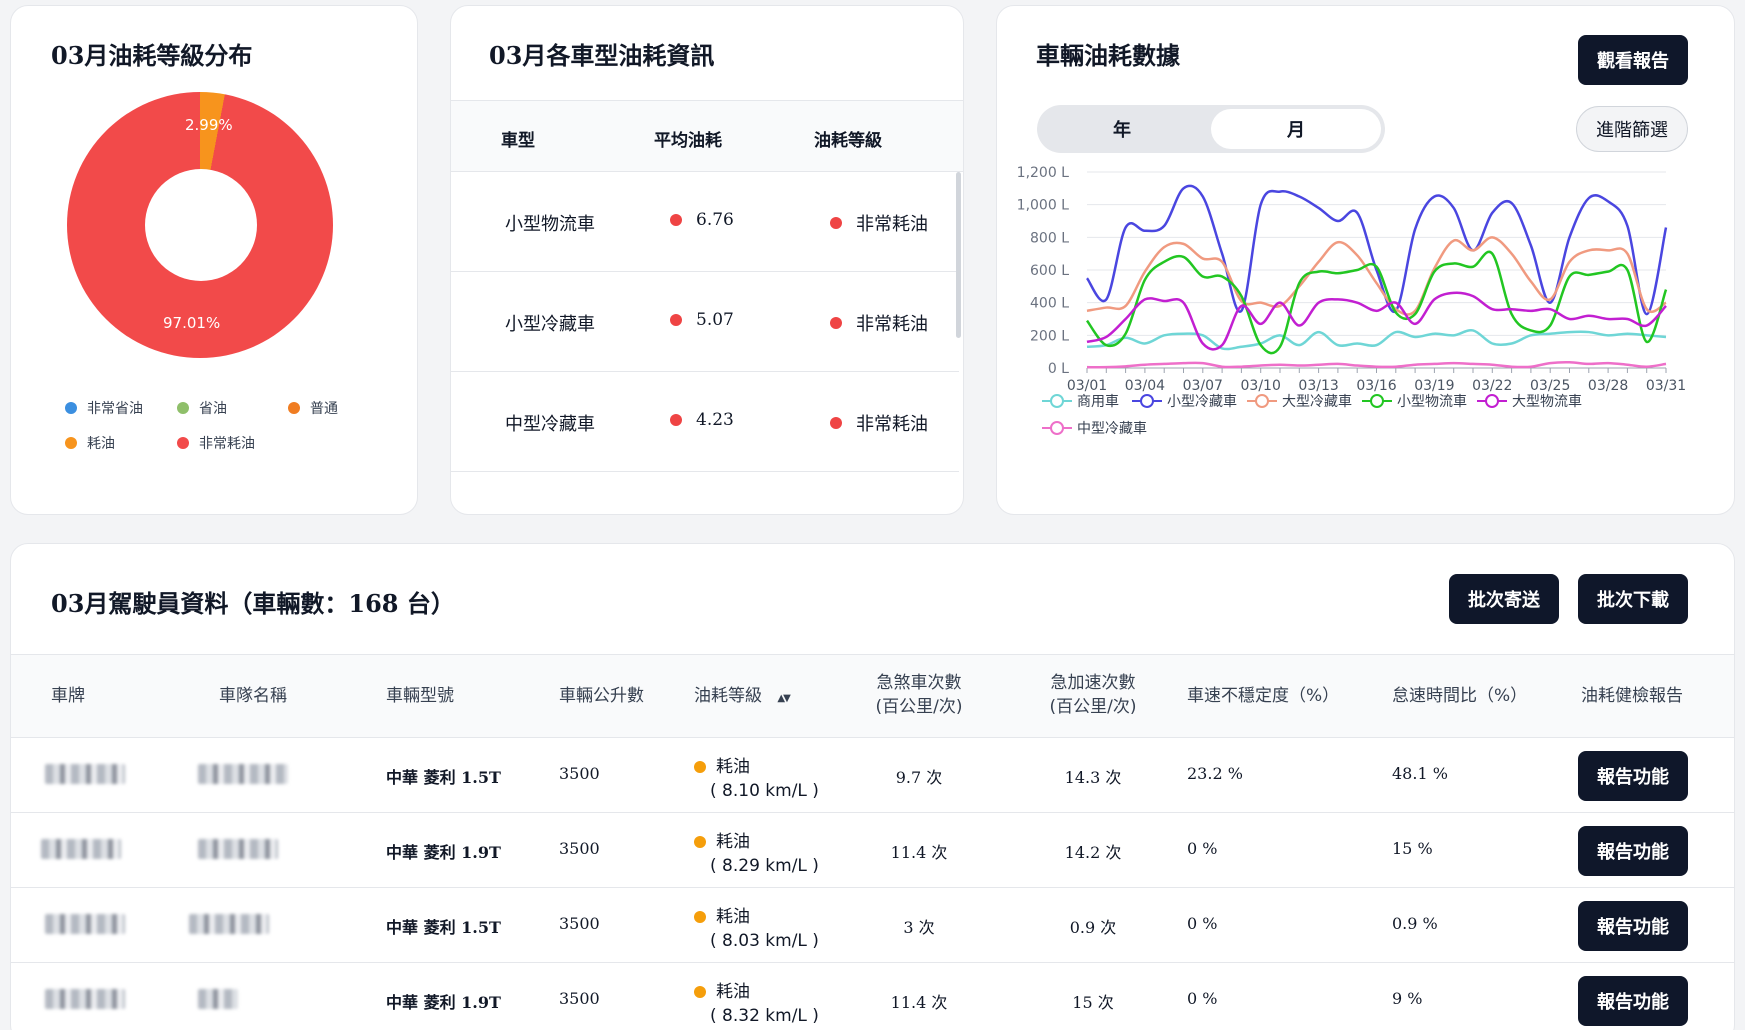  I want to click on col-plate: 車牌, so click(68, 696).